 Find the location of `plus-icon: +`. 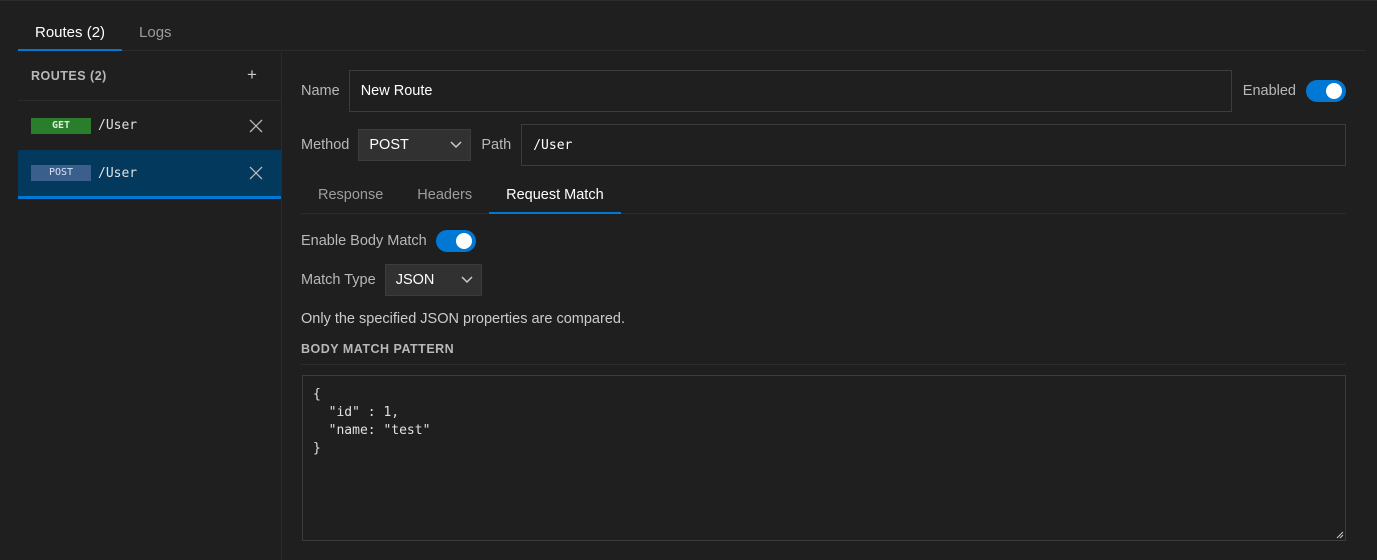

plus-icon: + is located at coordinates (252, 74).